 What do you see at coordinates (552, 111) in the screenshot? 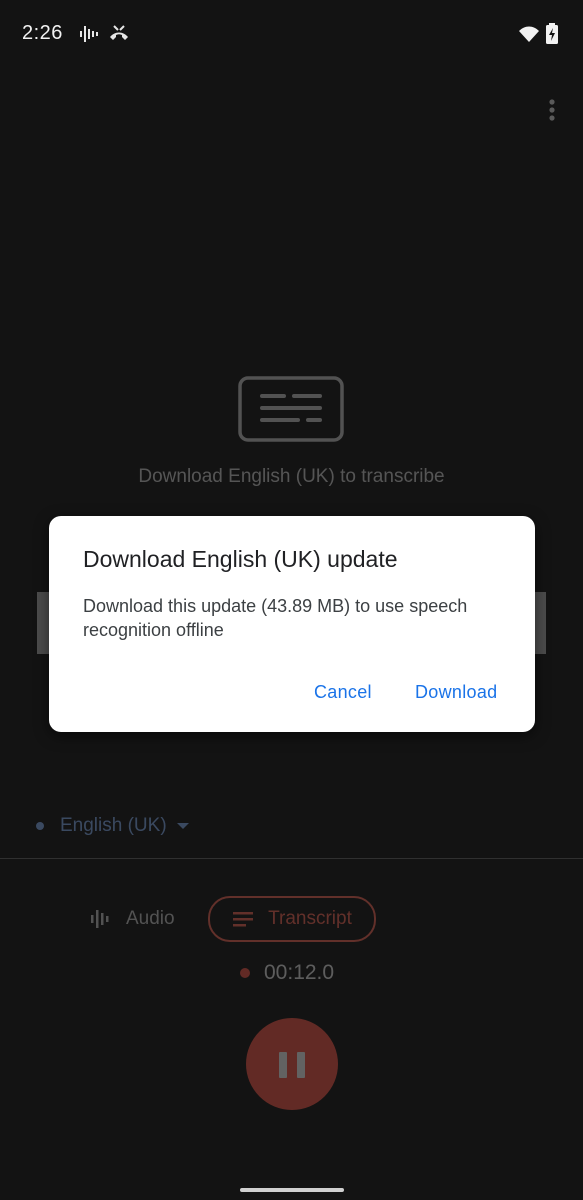
I see `more-vert-icon` at bounding box center [552, 111].